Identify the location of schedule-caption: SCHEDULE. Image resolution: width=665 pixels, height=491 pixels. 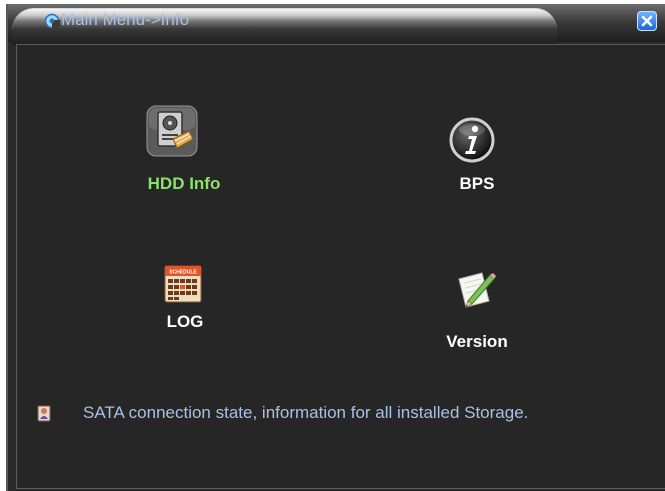
(183, 273).